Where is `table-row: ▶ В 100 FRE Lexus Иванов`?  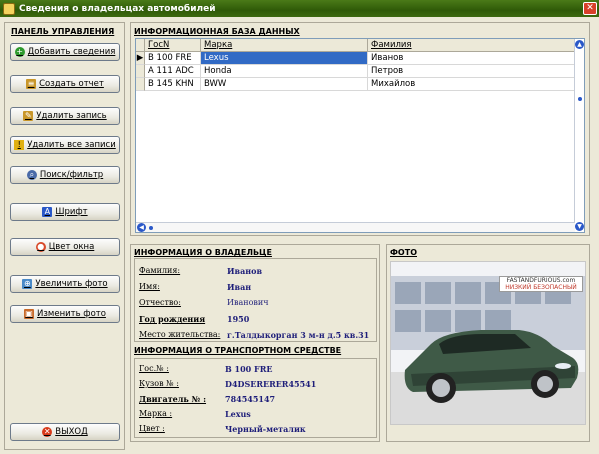 table-row: ▶ В 100 FRE Lexus Иванов is located at coordinates (360, 58).